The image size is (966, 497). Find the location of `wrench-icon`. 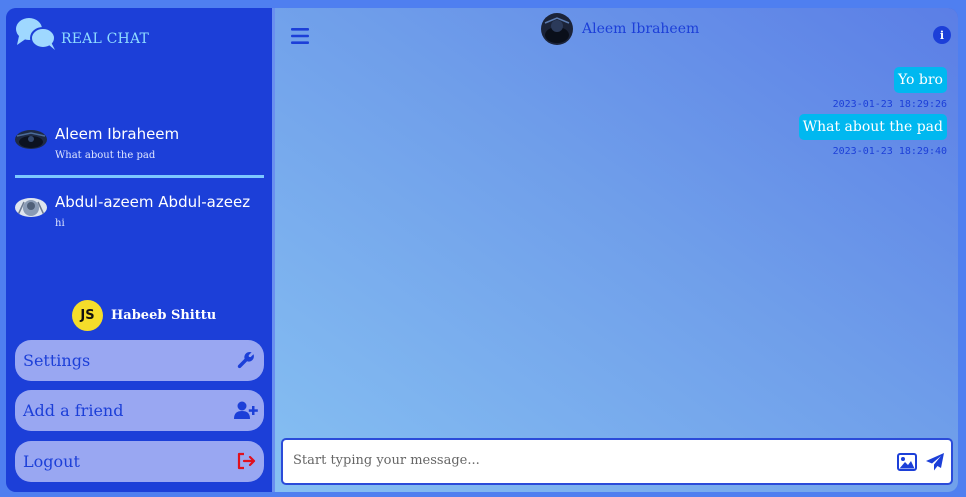

wrench-icon is located at coordinates (245, 360).